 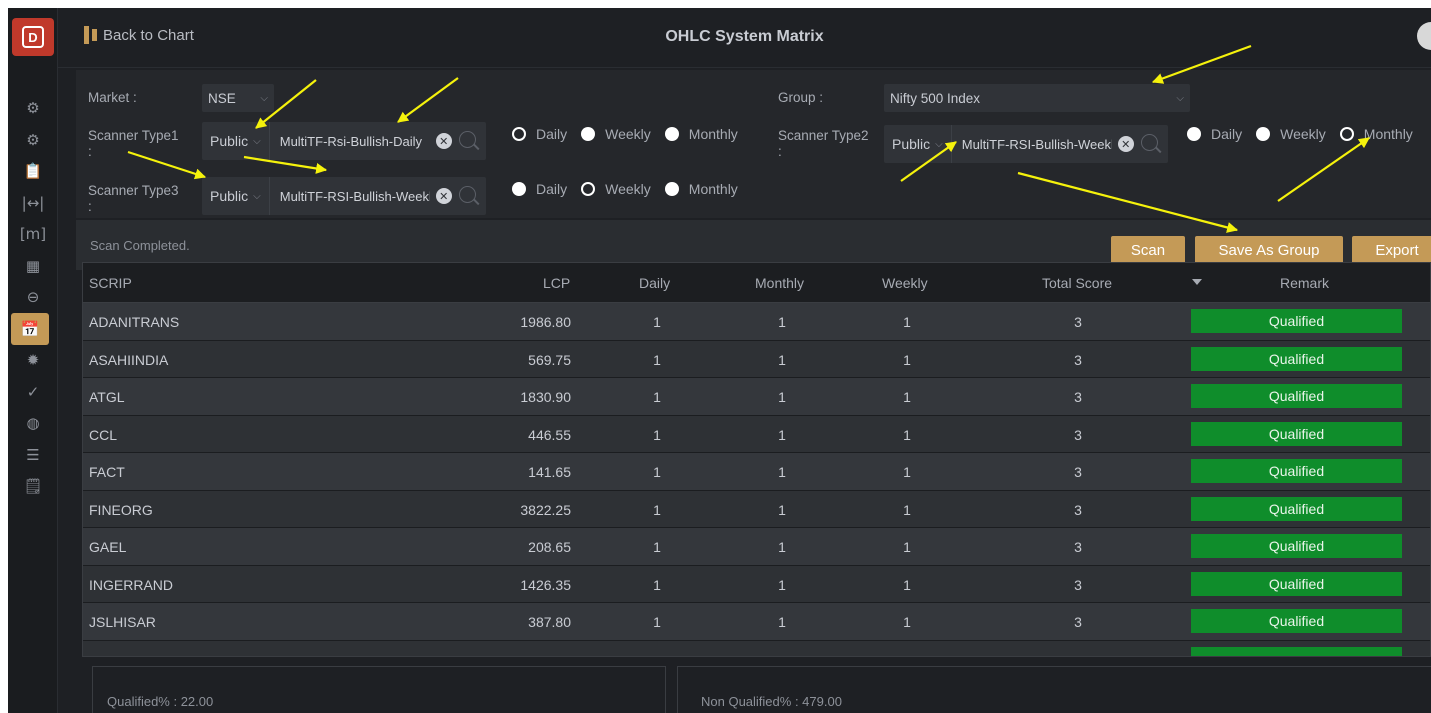 What do you see at coordinates (539, 189) in the screenshot?
I see `scanner3-radio-daily: Daily` at bounding box center [539, 189].